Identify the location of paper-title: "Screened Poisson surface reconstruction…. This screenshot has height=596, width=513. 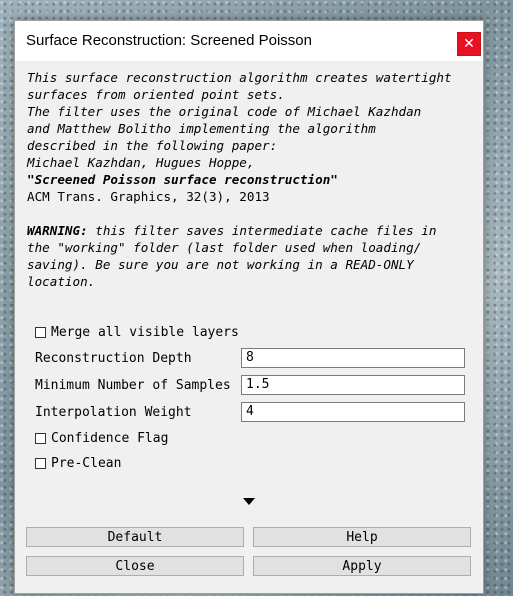
(182, 179).